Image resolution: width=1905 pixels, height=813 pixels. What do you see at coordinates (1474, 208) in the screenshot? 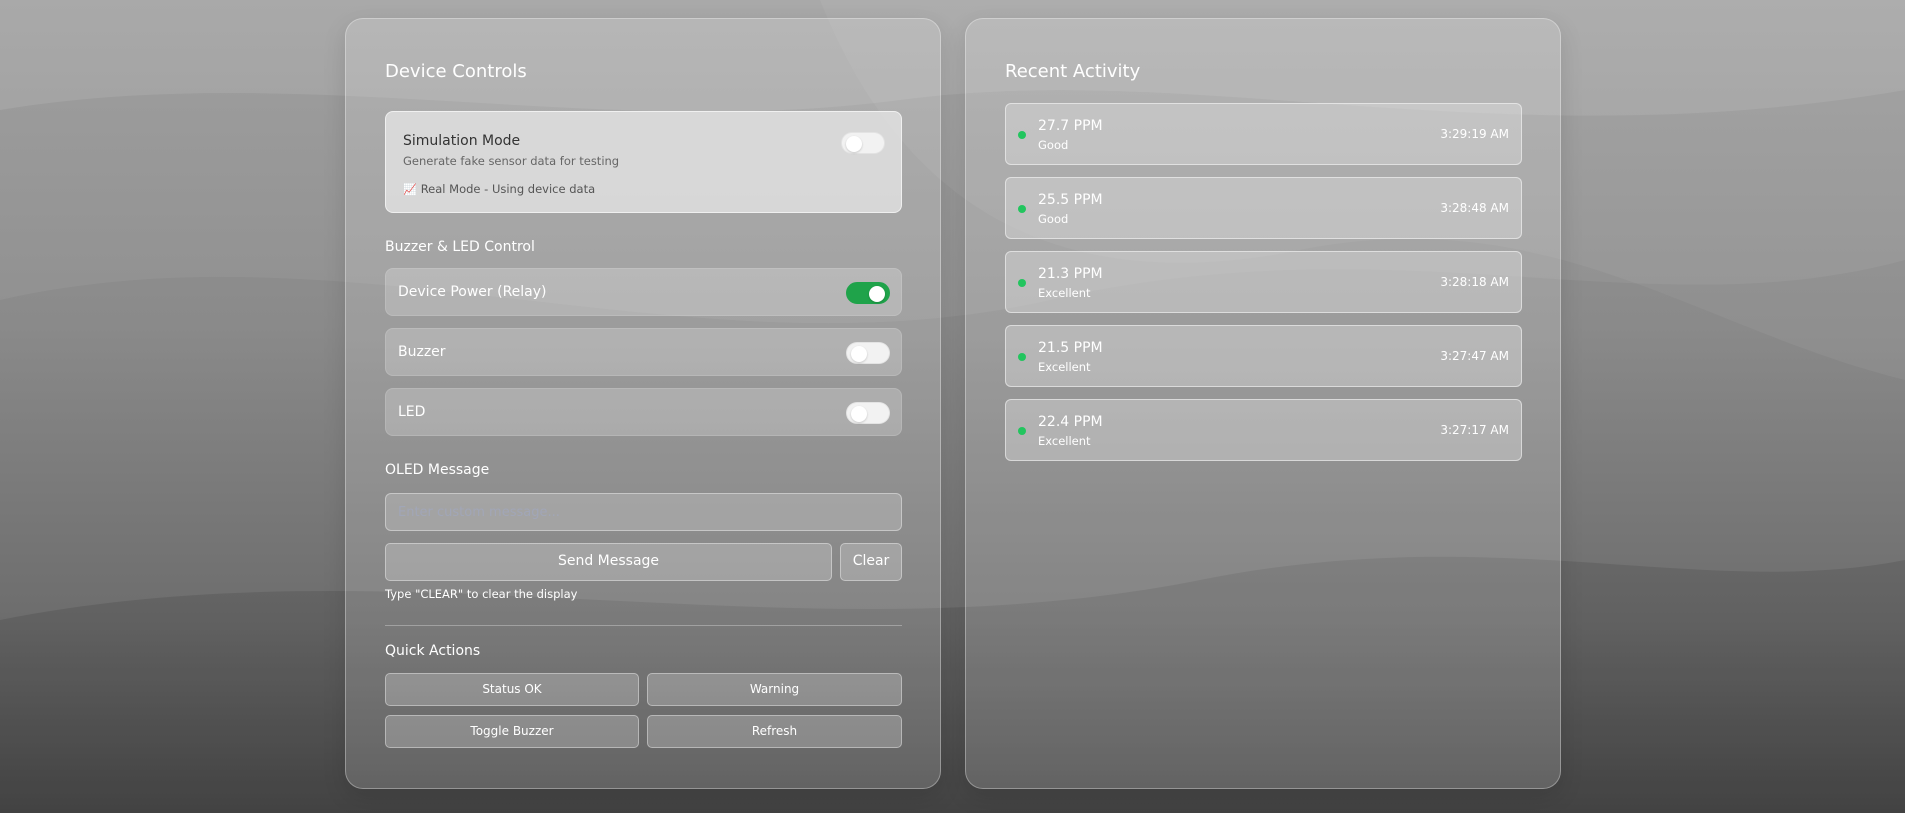
I see `activity-time: 3:28:48 AM` at bounding box center [1474, 208].